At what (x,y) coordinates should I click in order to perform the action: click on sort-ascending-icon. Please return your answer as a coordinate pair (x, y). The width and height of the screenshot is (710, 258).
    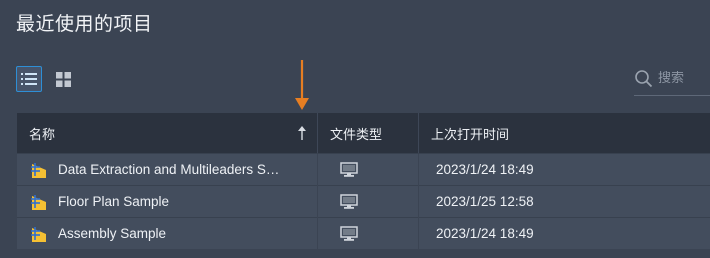
    Looking at the image, I should click on (302, 133).